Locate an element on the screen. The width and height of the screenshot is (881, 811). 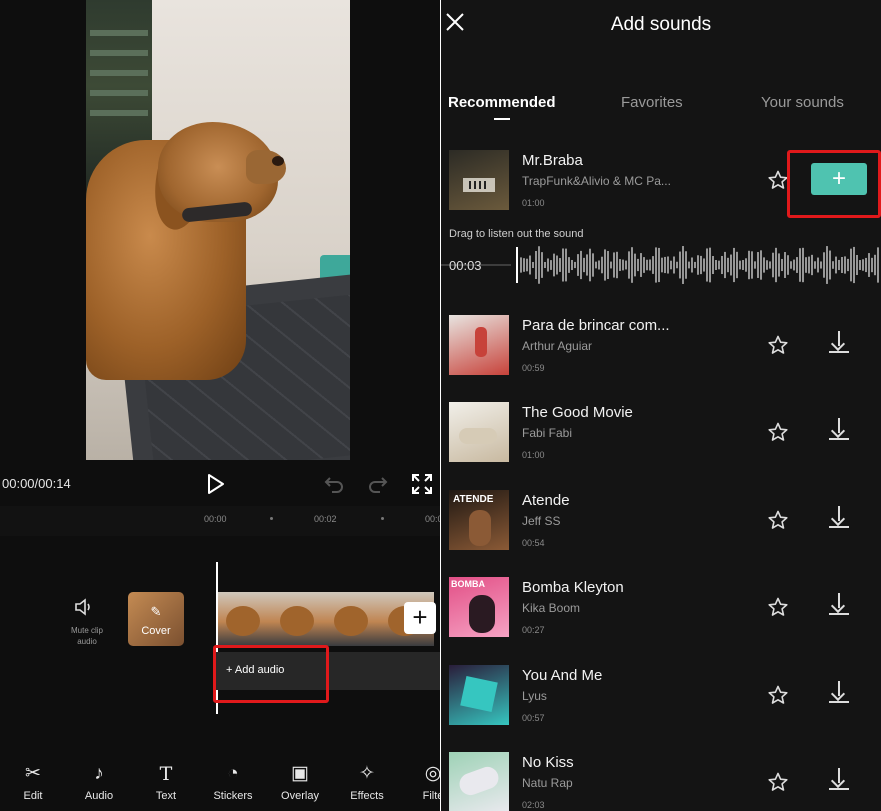
song-title: You And Me is located at coordinates (562, 675).